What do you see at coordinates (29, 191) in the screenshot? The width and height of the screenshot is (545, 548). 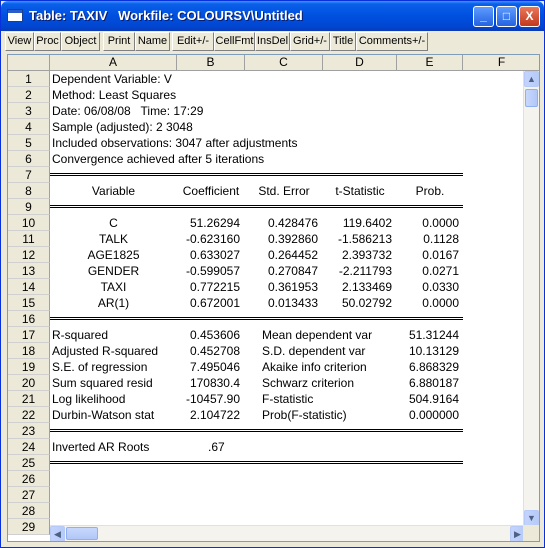 I see `row-header: 8` at bounding box center [29, 191].